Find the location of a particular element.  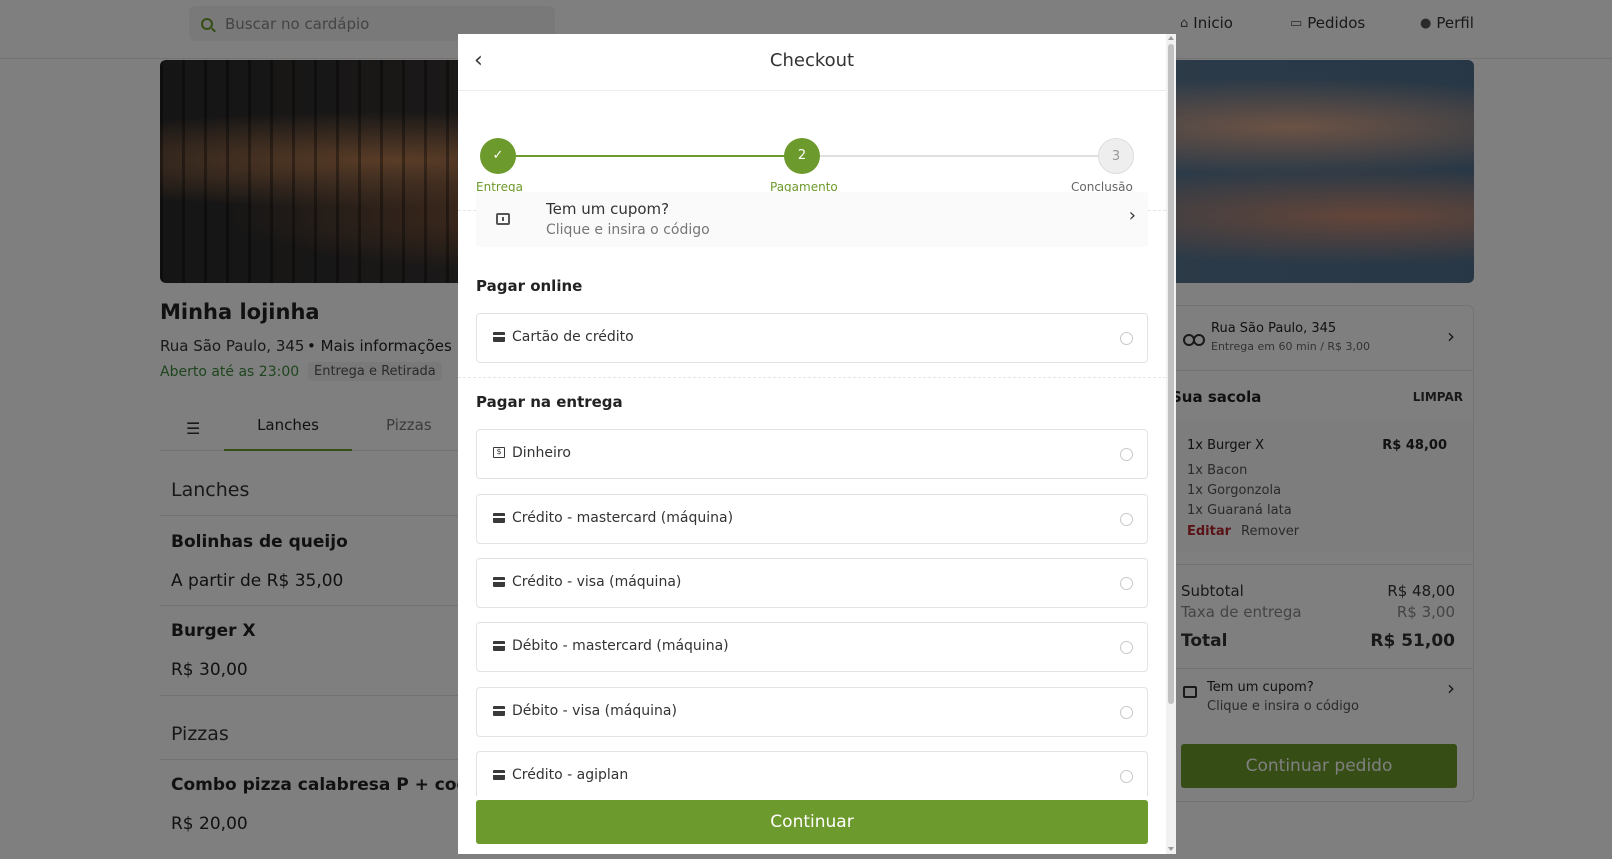

payment-option-debit-mastercard: Débito - mastercard (máquina) is located at coordinates (812, 647).